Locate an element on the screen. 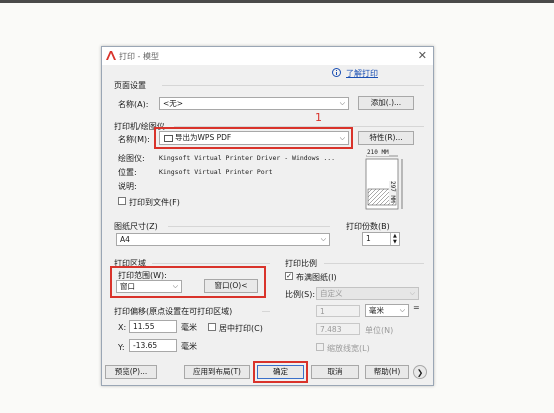 The image size is (554, 413). help-button: 帮助(H) is located at coordinates (387, 372).